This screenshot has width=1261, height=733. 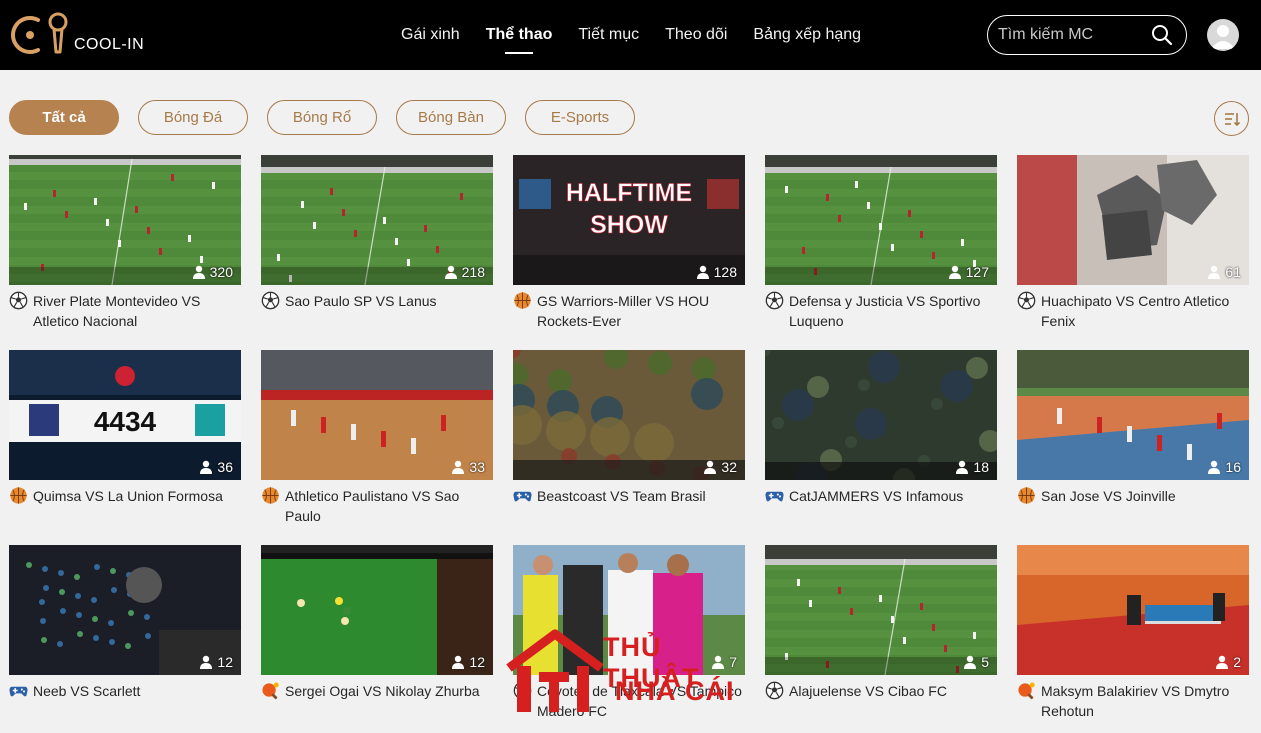 I want to click on viewer-count-value: 12, so click(x=477, y=662).